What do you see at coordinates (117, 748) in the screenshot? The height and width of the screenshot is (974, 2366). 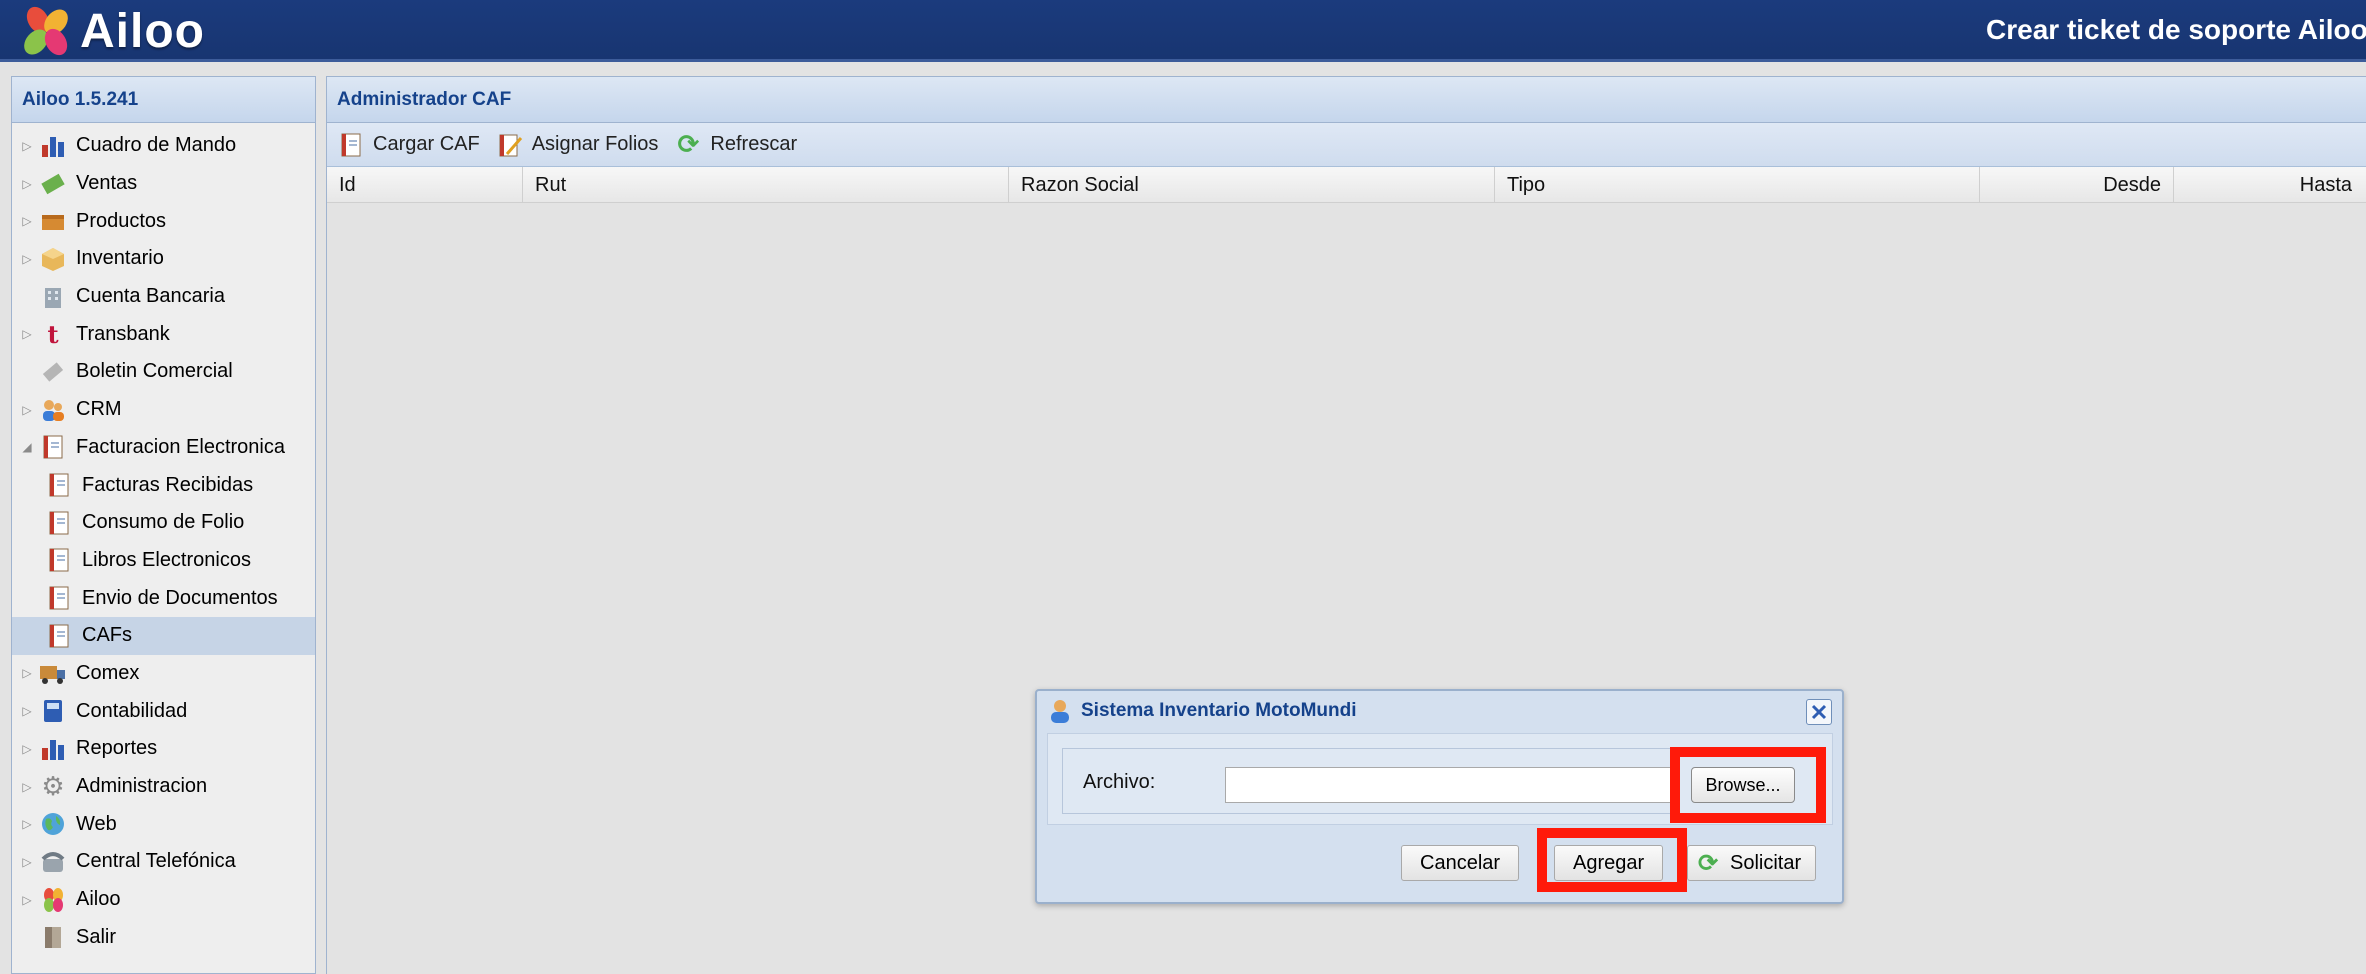 I see `sidebar-item-label: Reportes` at bounding box center [117, 748].